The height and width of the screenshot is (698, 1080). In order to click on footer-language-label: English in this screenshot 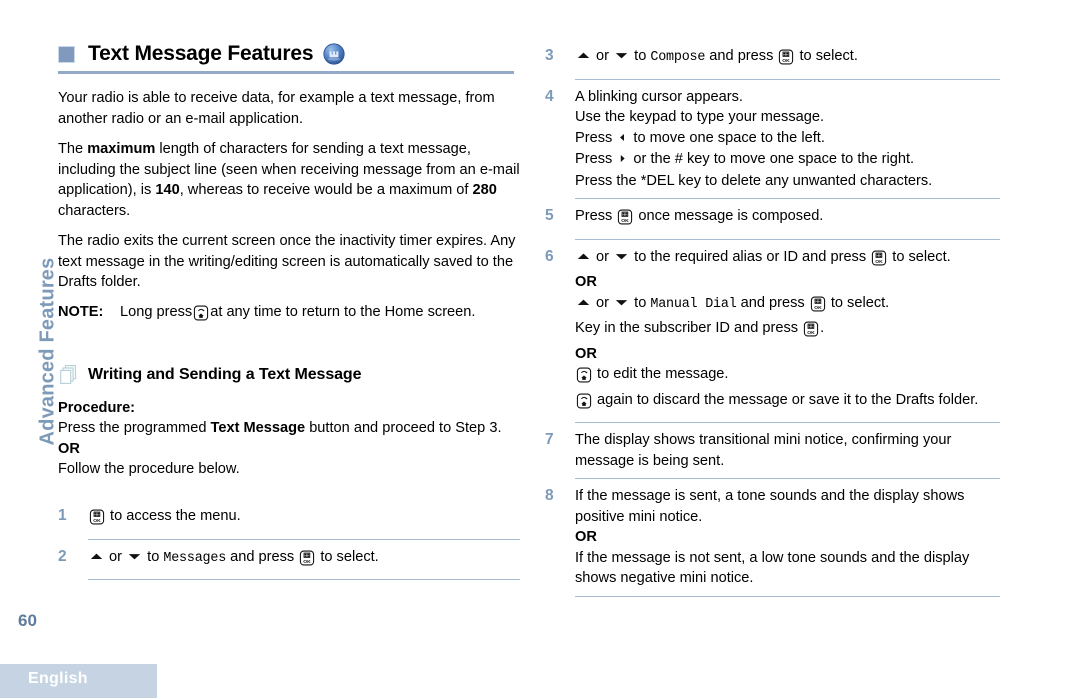, I will do `click(58, 678)`.